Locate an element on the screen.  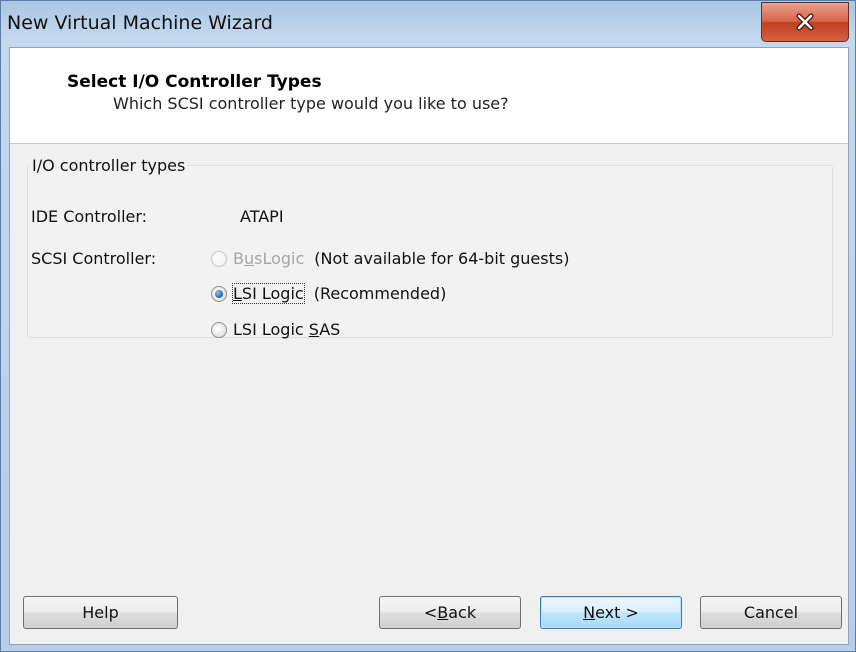
help-button: Help is located at coordinates (100, 612).